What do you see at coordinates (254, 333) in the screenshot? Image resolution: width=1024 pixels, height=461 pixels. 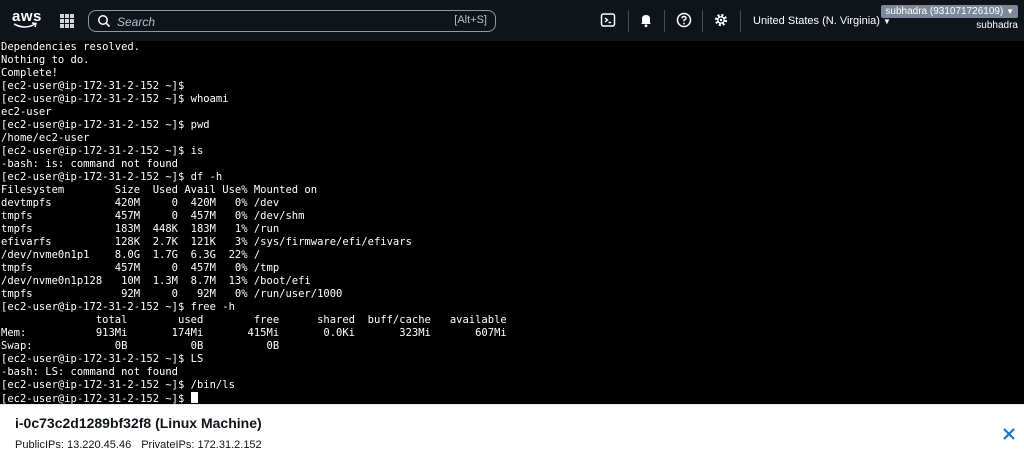 I see `terminal-line-text: Mem: 913Mi 174Mi 415Mi 0.0Ki 323Mi 607Mi` at bounding box center [254, 333].